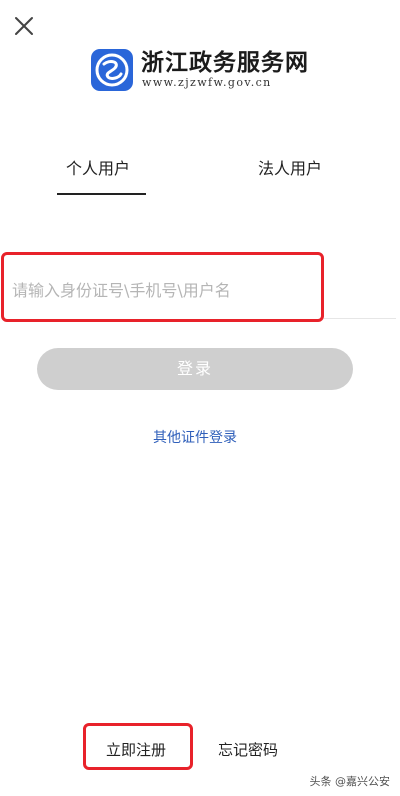  What do you see at coordinates (225, 62) in the screenshot?
I see `site-name: 浙江政务服务网` at bounding box center [225, 62].